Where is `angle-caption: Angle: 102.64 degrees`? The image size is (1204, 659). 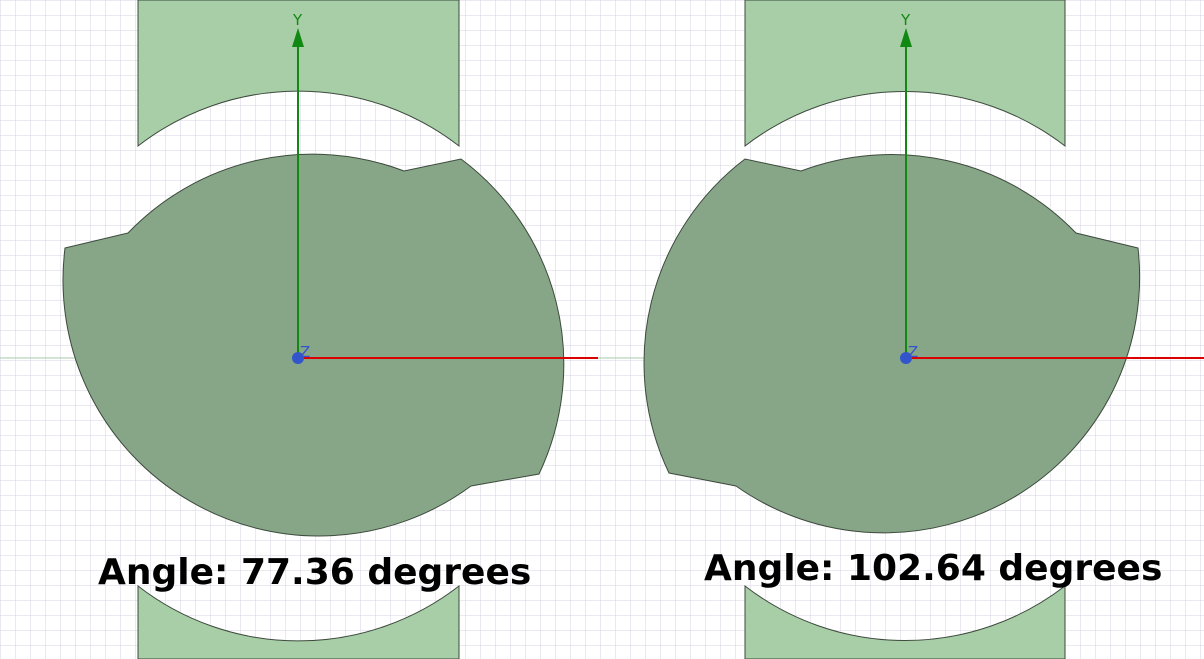 angle-caption: Angle: 102.64 degrees is located at coordinates (933, 568).